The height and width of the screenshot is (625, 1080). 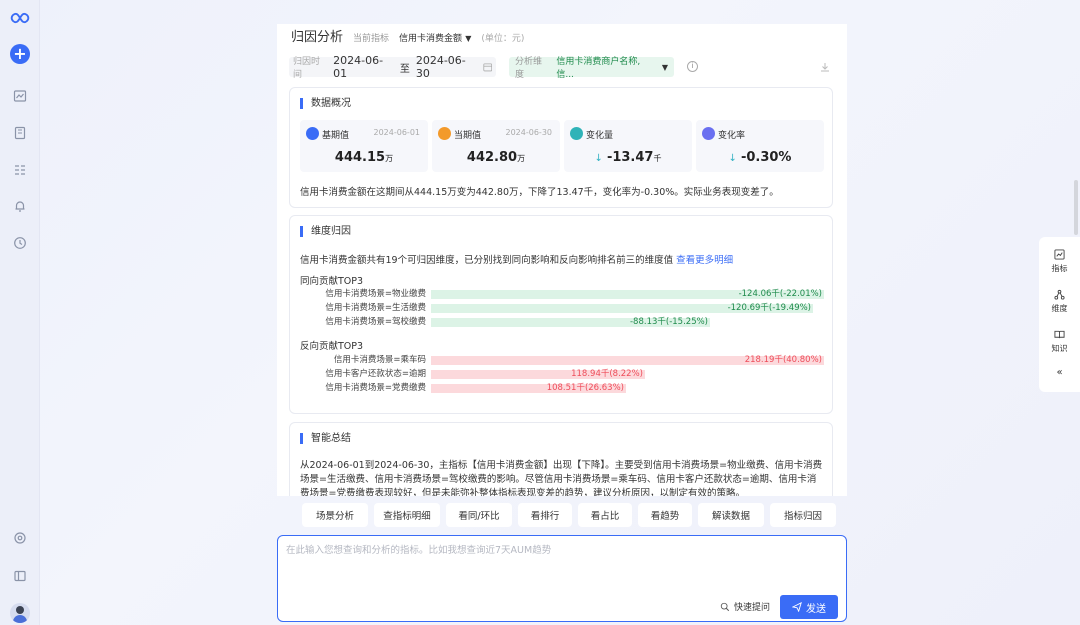 I want to click on bar-label: 信用卡消费场景=生活缴费, so click(x=375, y=308).